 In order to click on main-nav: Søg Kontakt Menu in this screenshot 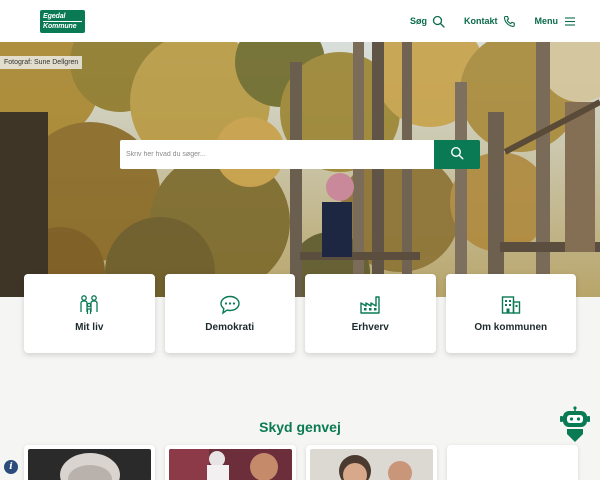, I will do `click(493, 21)`.